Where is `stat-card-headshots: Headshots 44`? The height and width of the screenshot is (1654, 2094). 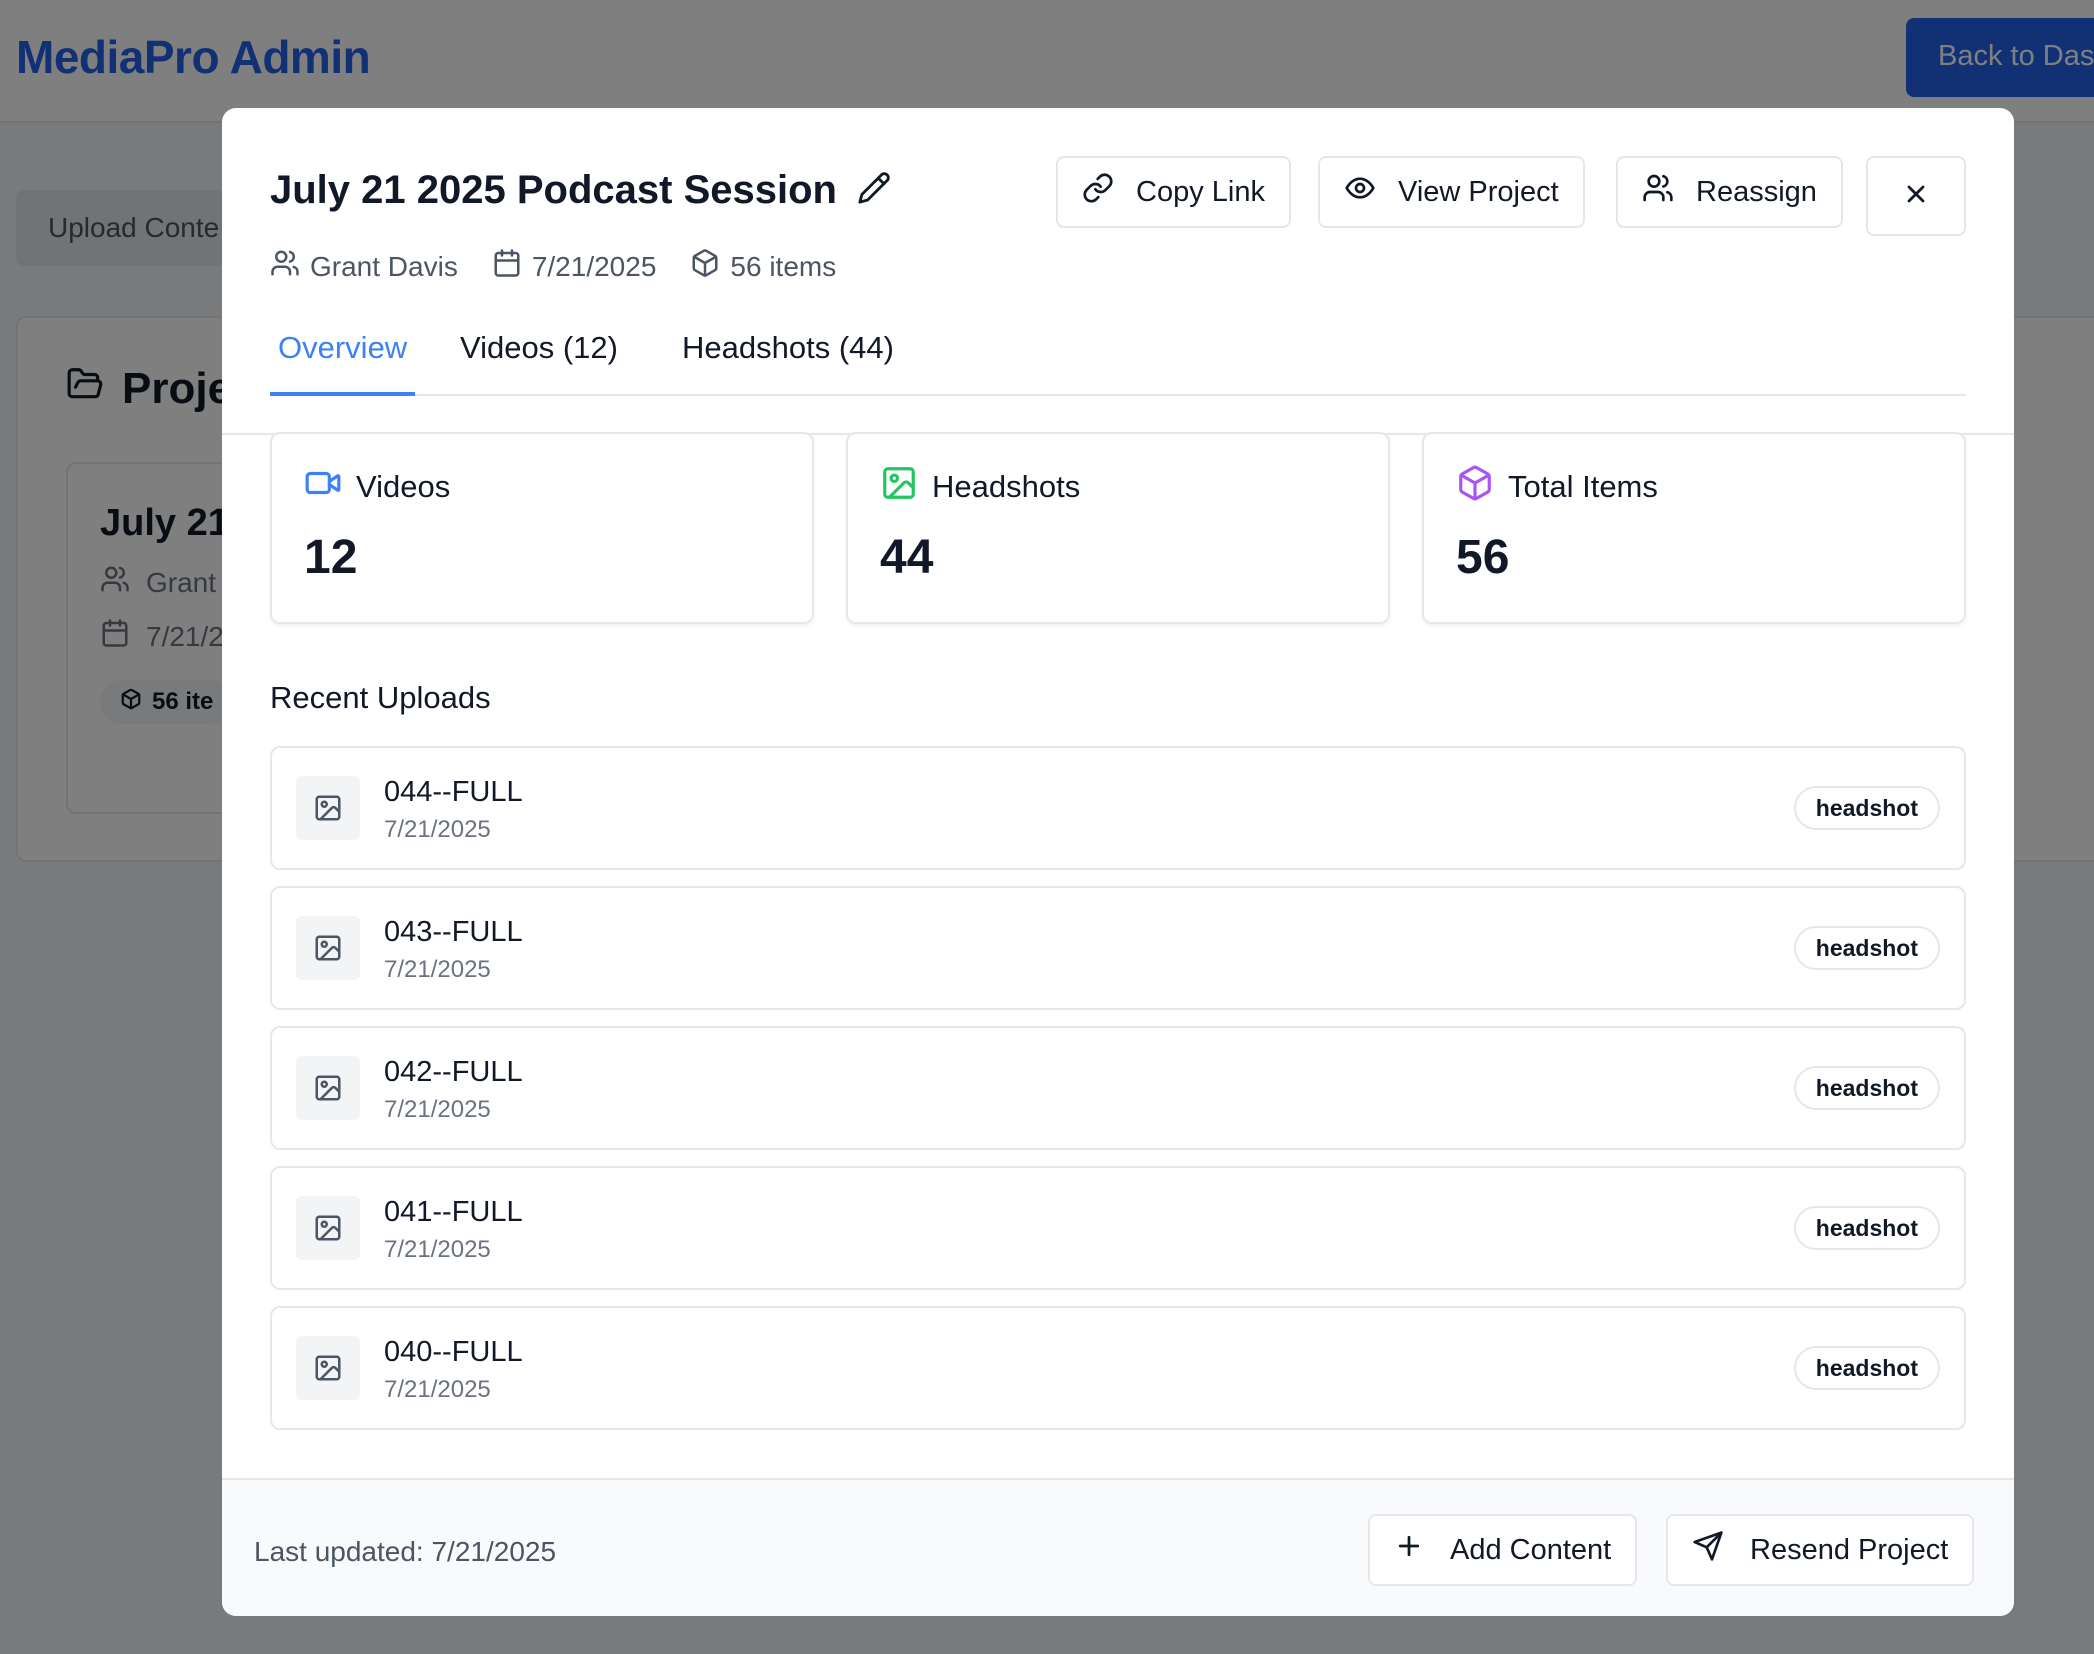 stat-card-headshots: Headshots 44 is located at coordinates (1118, 528).